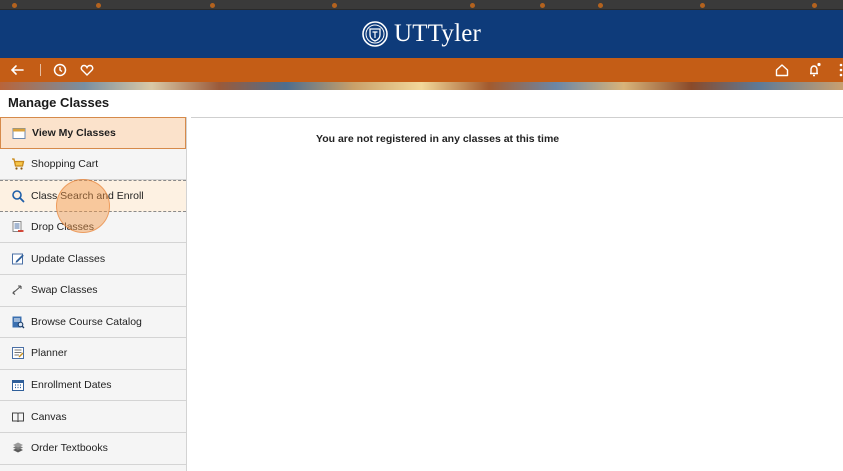 Image resolution: width=843 pixels, height=471 pixels. I want to click on drop-list-icon, so click(18, 227).